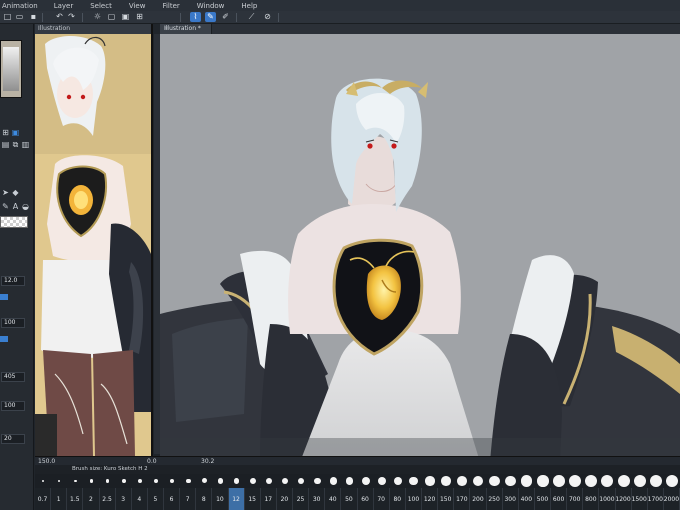  What do you see at coordinates (139, 17) in the screenshot?
I see `transform-icon: ⊞` at bounding box center [139, 17].